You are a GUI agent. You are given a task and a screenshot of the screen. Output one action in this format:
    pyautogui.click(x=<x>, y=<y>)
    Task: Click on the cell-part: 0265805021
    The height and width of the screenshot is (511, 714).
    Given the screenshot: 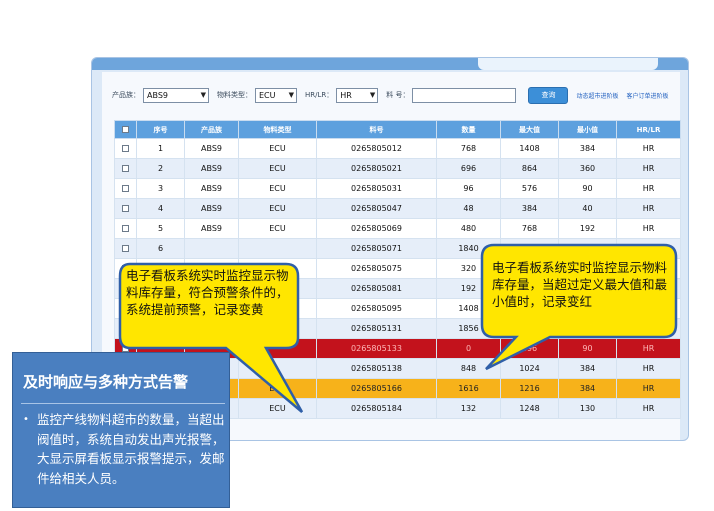 What is the action you would take?
    pyautogui.click(x=376, y=168)
    